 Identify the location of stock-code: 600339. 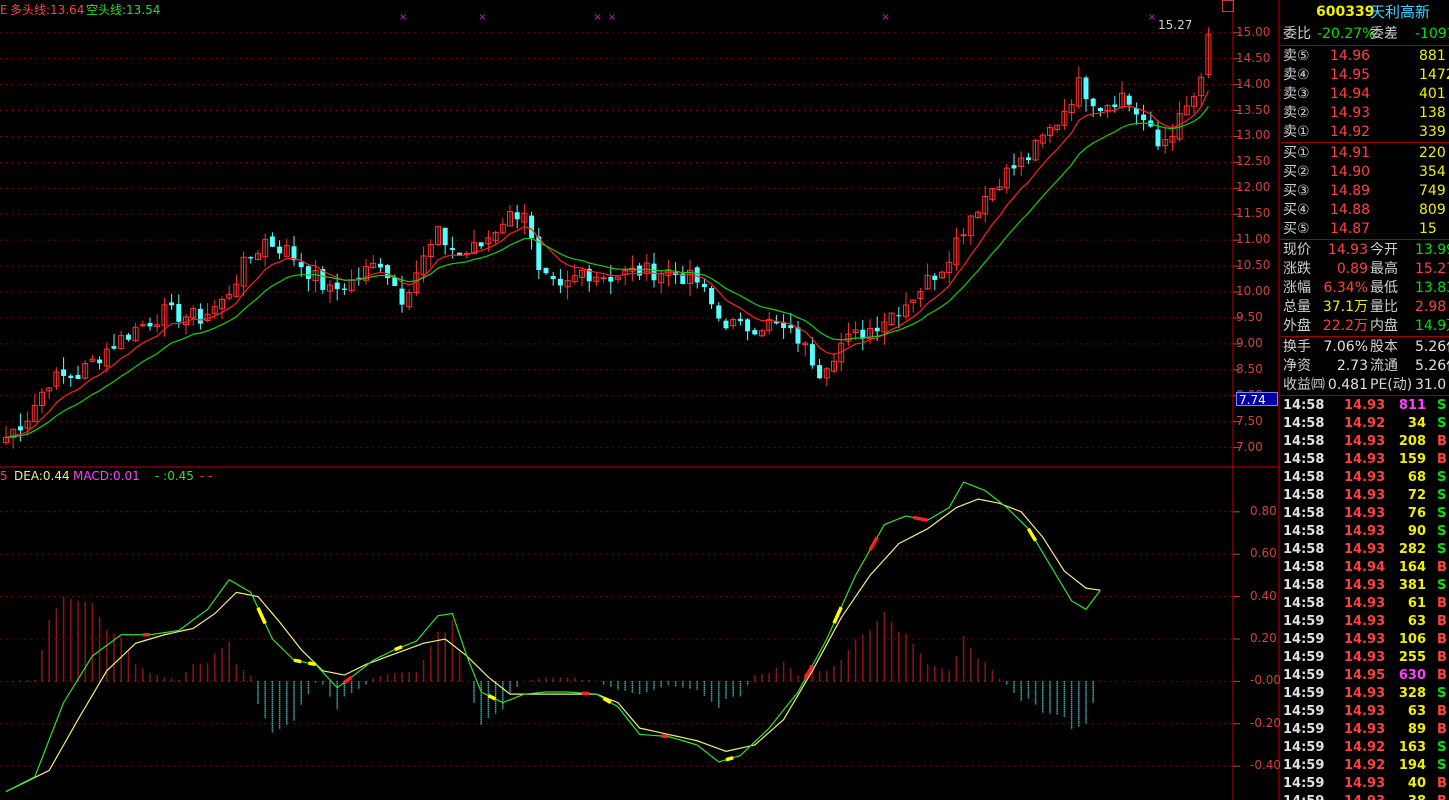
(1345, 12).